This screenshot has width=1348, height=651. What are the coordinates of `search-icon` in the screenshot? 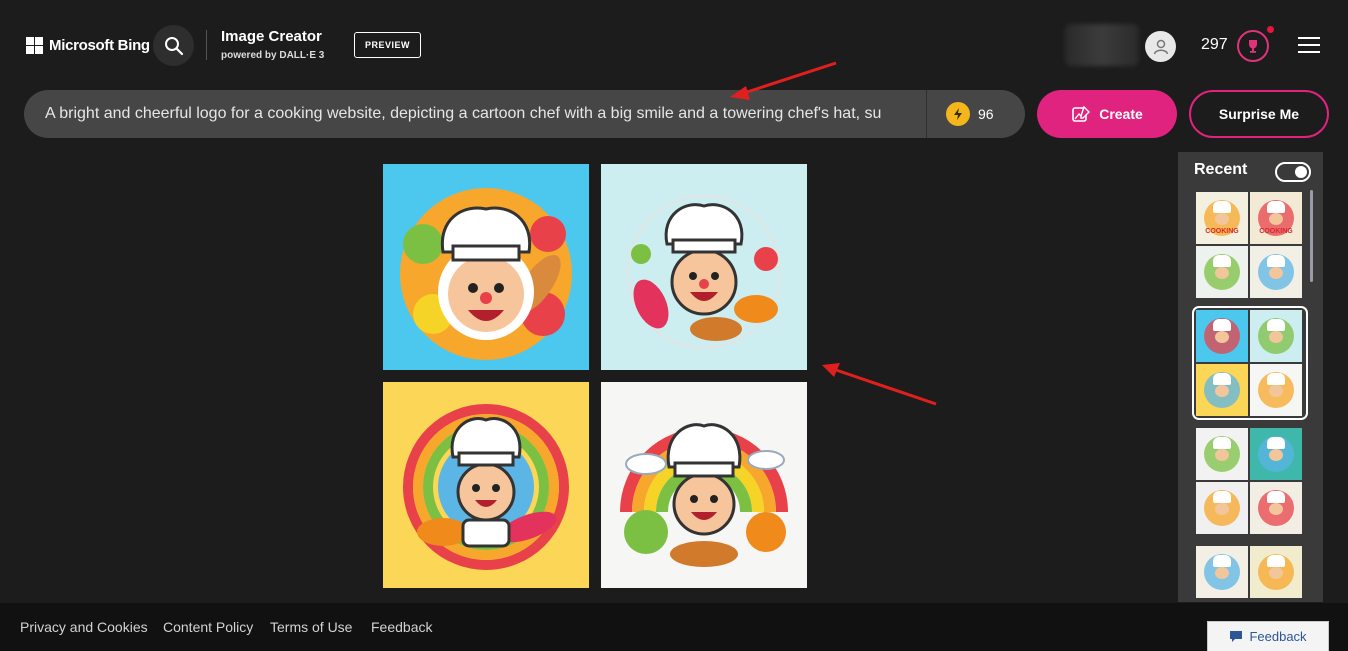 It's located at (173, 45).